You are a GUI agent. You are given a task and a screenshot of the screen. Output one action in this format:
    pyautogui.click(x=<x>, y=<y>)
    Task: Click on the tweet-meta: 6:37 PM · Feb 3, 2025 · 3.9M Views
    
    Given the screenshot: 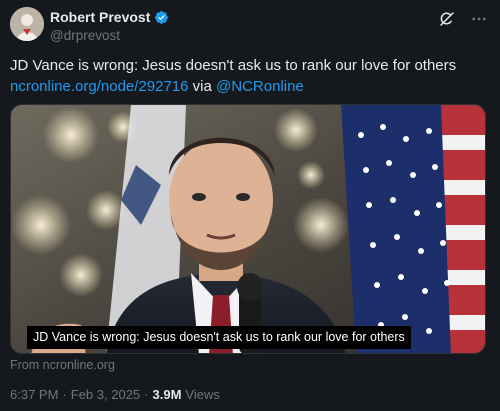 What is the action you would take?
    pyautogui.click(x=115, y=394)
    